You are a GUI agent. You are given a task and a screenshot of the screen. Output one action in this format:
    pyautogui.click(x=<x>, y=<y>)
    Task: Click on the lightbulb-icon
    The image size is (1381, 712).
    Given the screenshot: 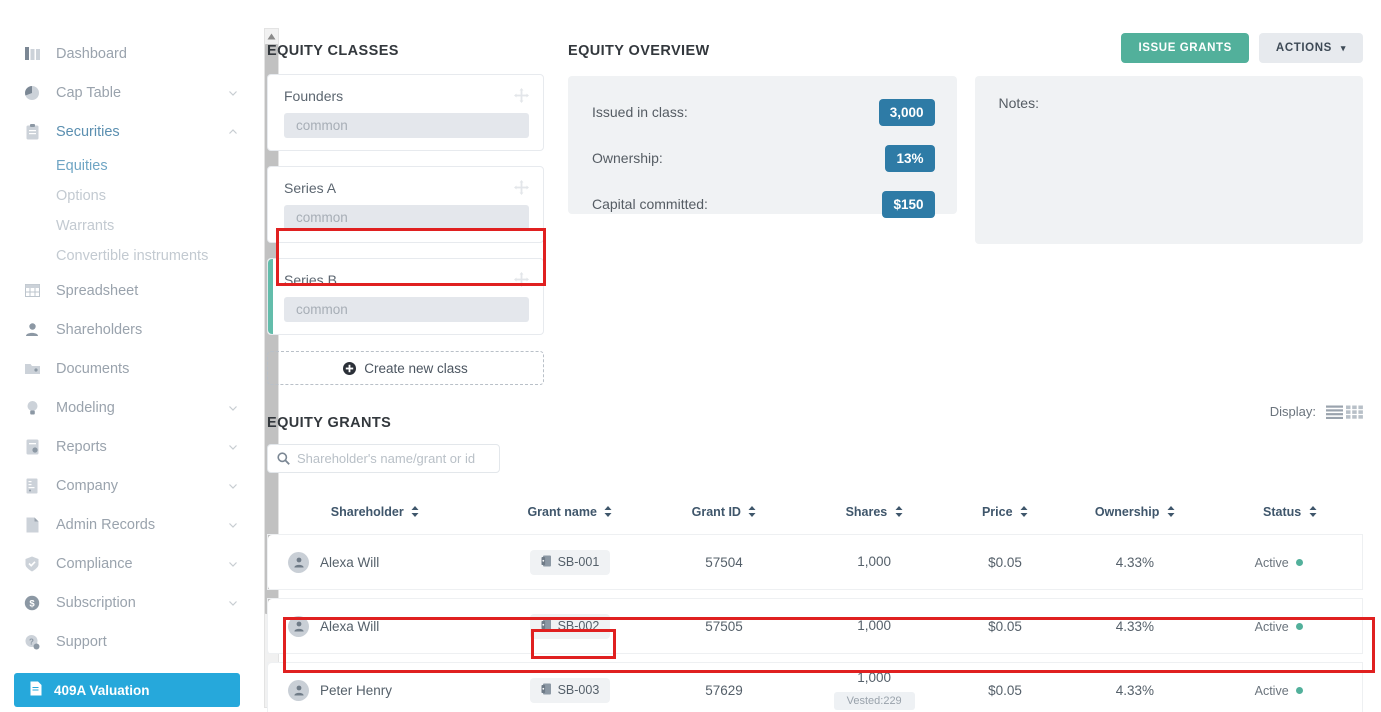 What is the action you would take?
    pyautogui.click(x=32, y=408)
    